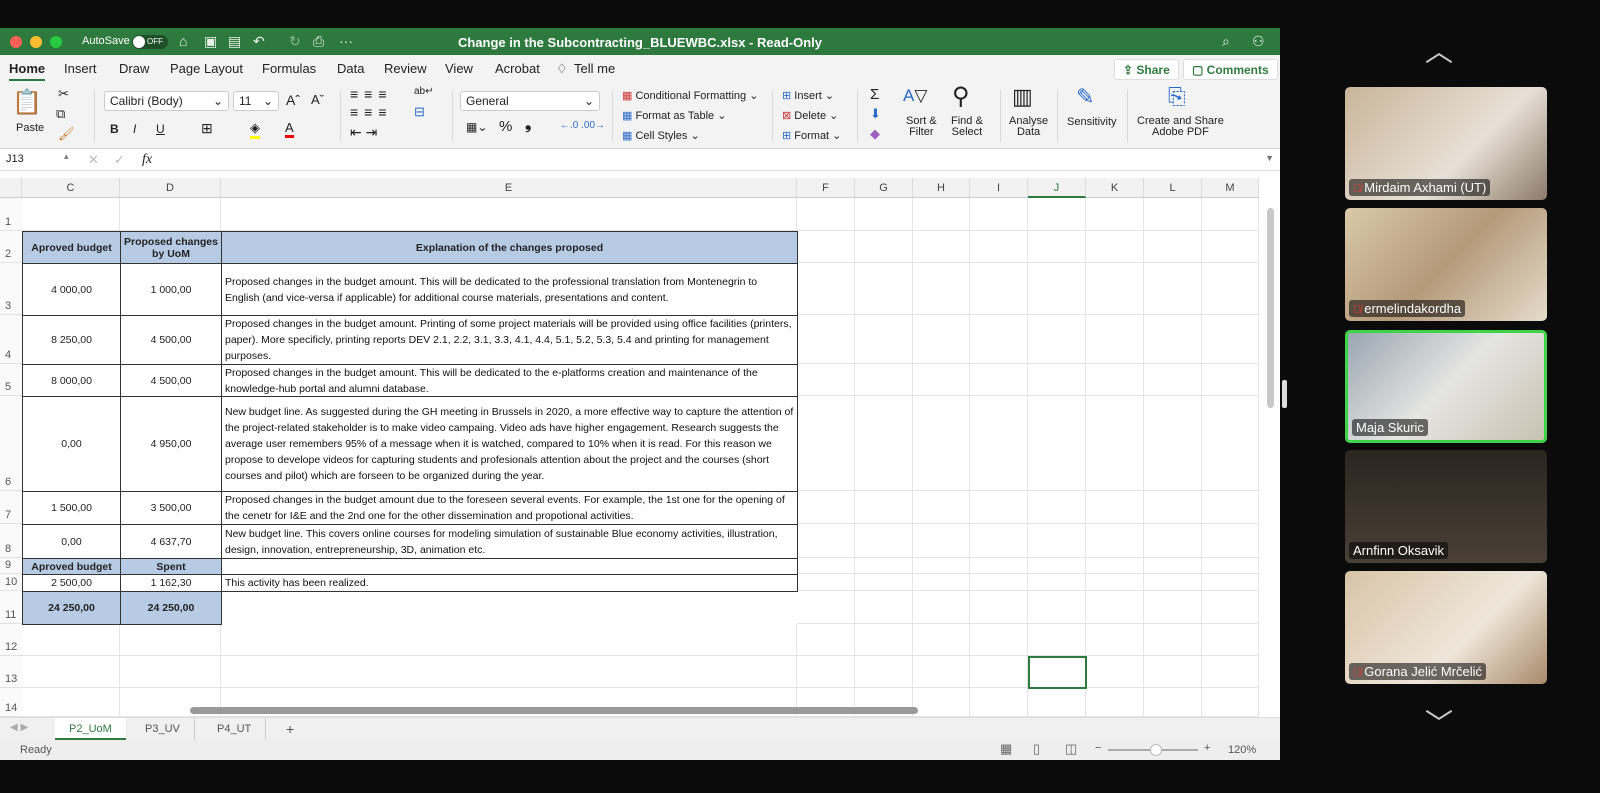 This screenshot has height=793, width=1600. I want to click on column-header-d: D, so click(170, 188).